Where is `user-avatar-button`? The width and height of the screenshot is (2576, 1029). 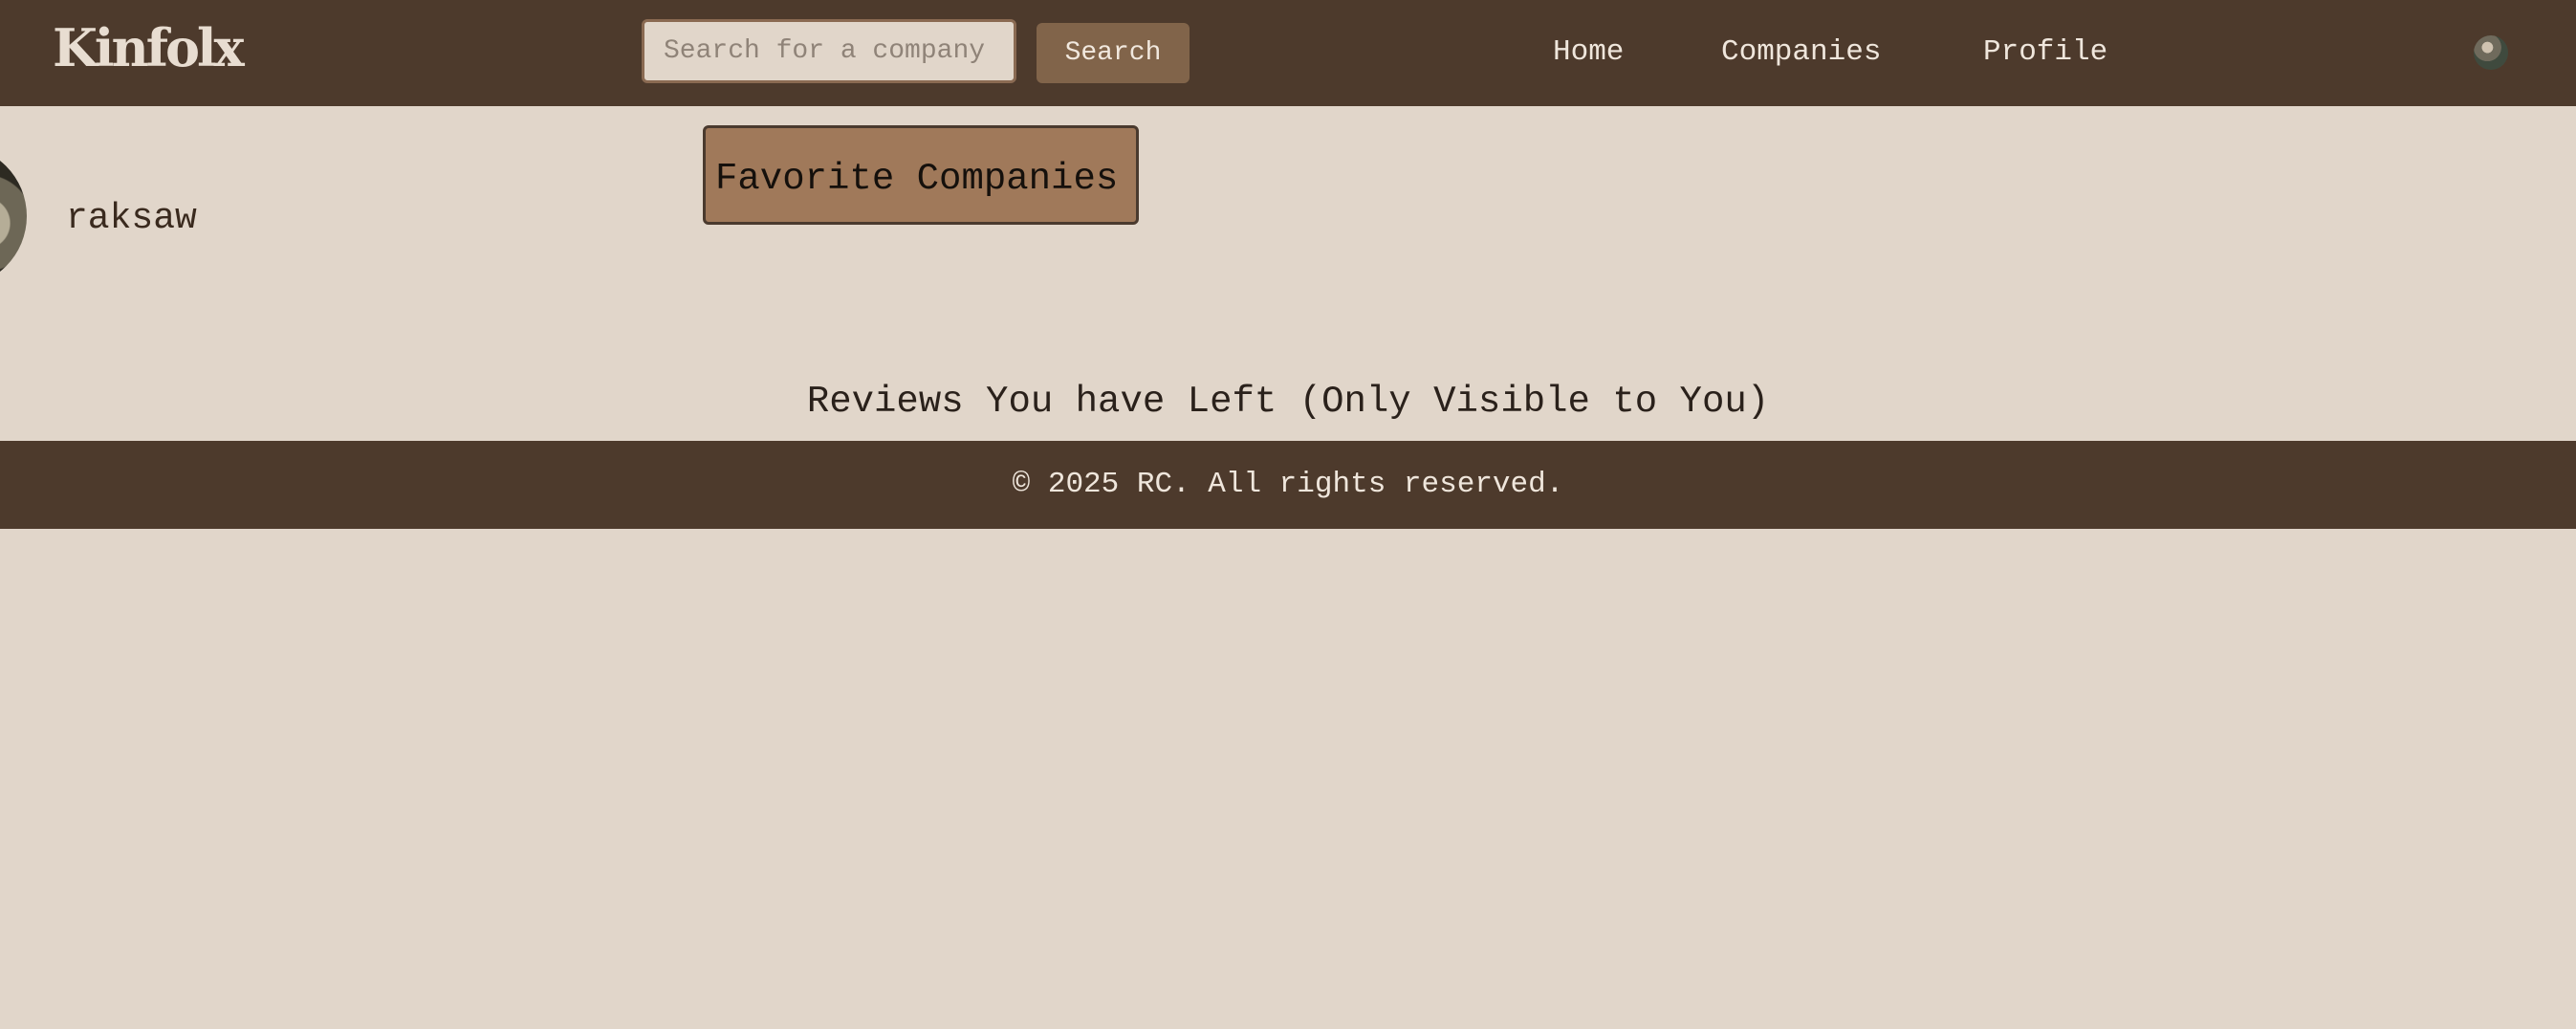
user-avatar-button is located at coordinates (2491, 53).